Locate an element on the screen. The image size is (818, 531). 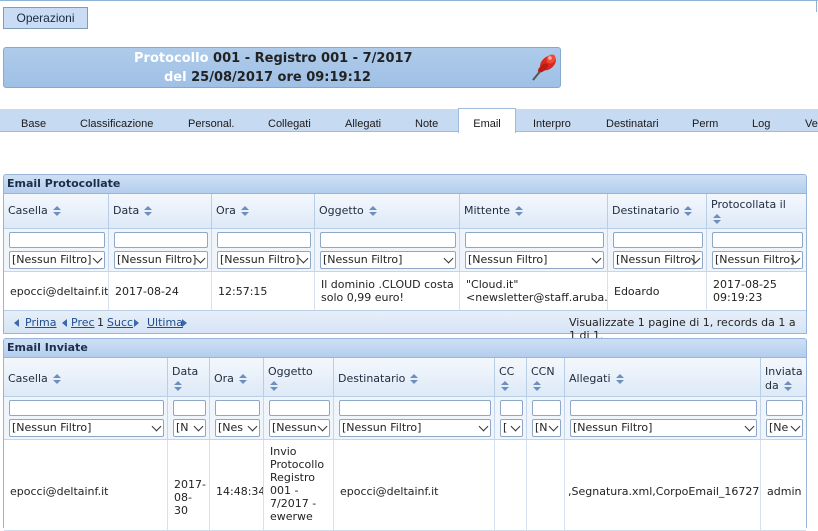
first-page-link: Prima is located at coordinates (40, 322).